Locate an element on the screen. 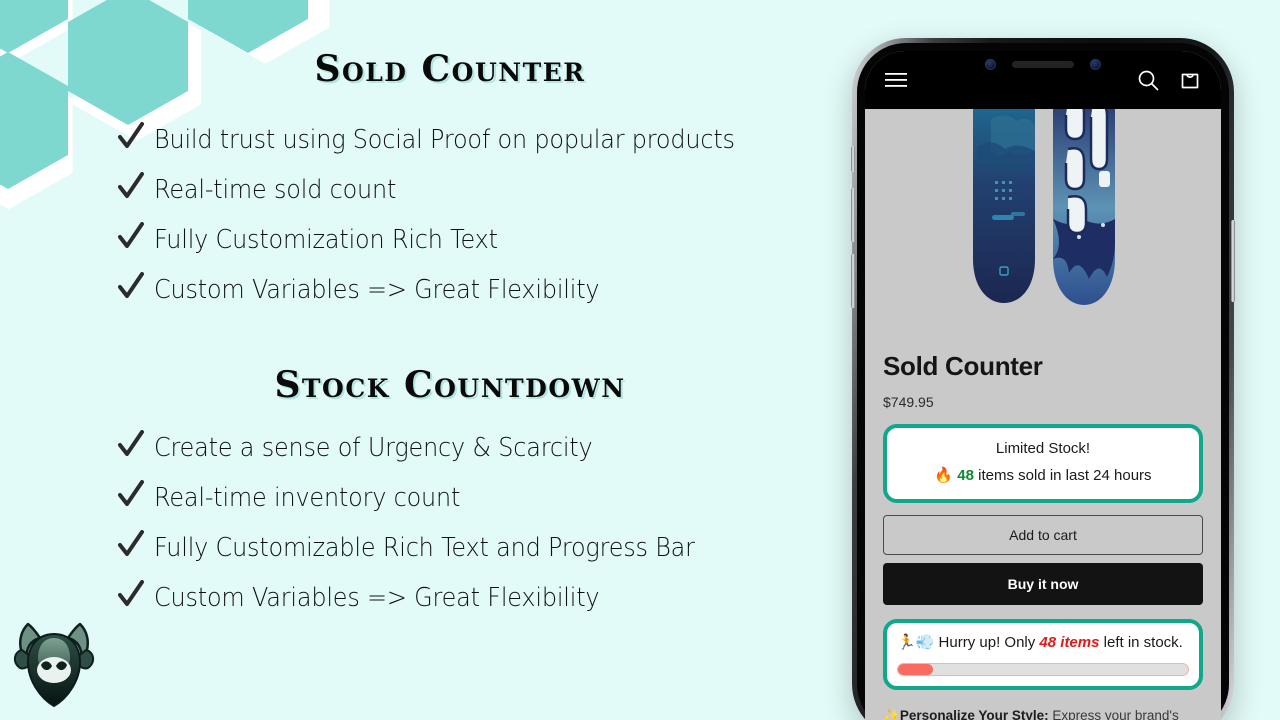 The width and height of the screenshot is (1280, 720). list-item: Create a sense of Urgency & Scarcity is located at coordinates (478, 451).